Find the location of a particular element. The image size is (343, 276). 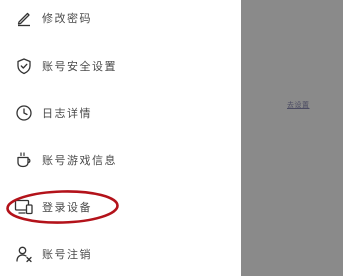

menu-item-change-password: 修改密码 is located at coordinates (120, 18).